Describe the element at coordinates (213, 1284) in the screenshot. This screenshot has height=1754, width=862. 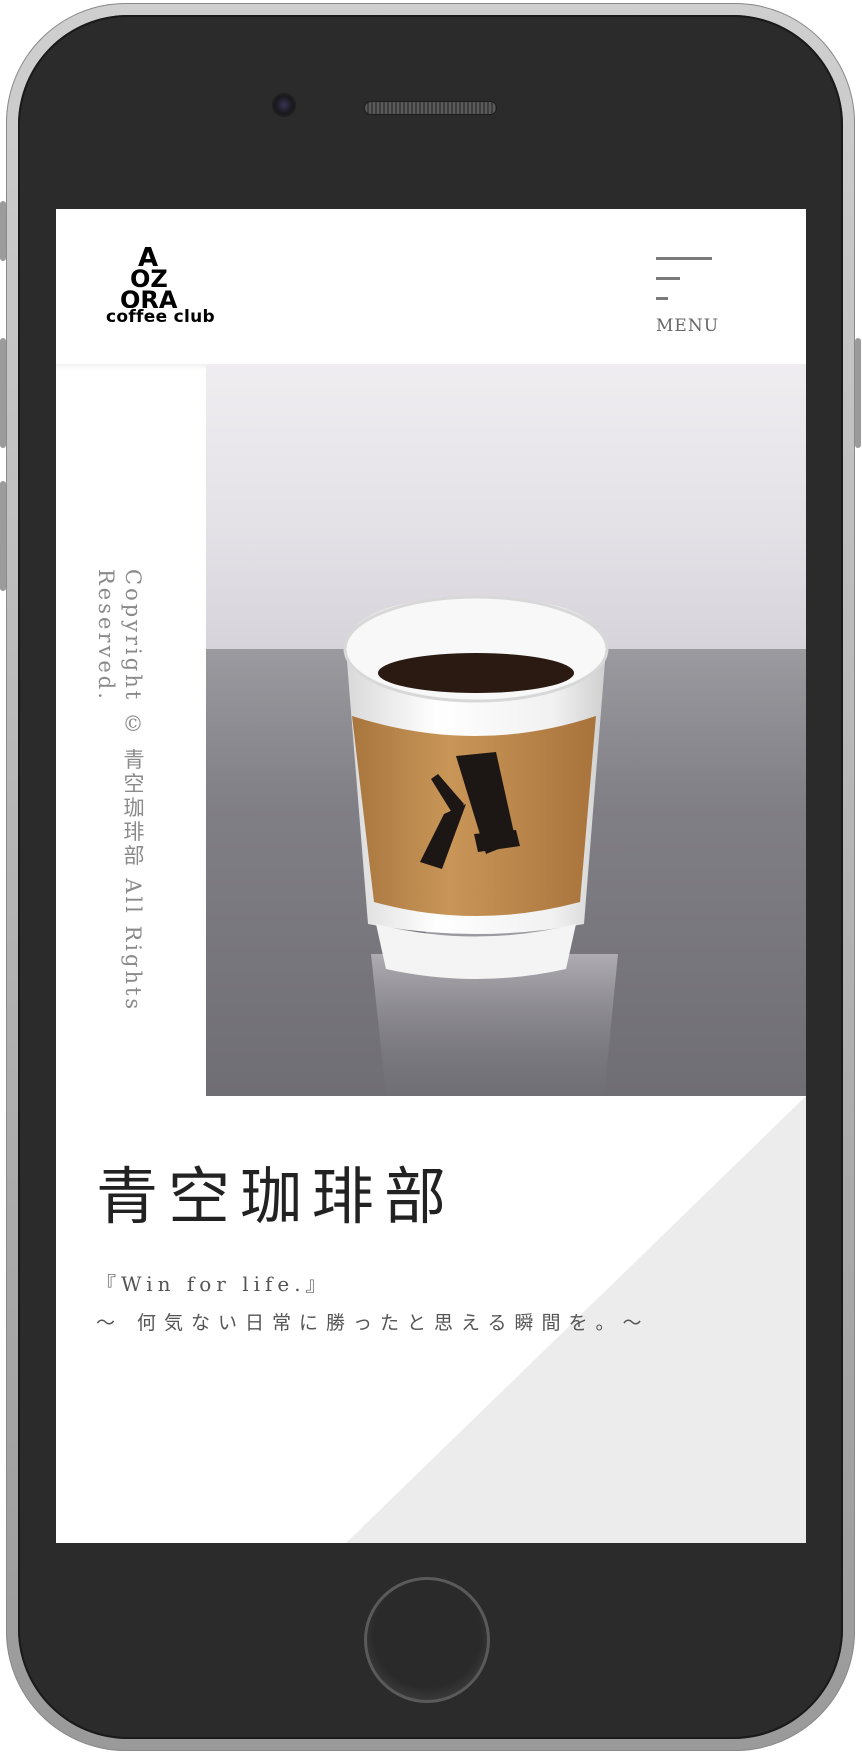
I see `tagline: 『Win for life.』` at that location.